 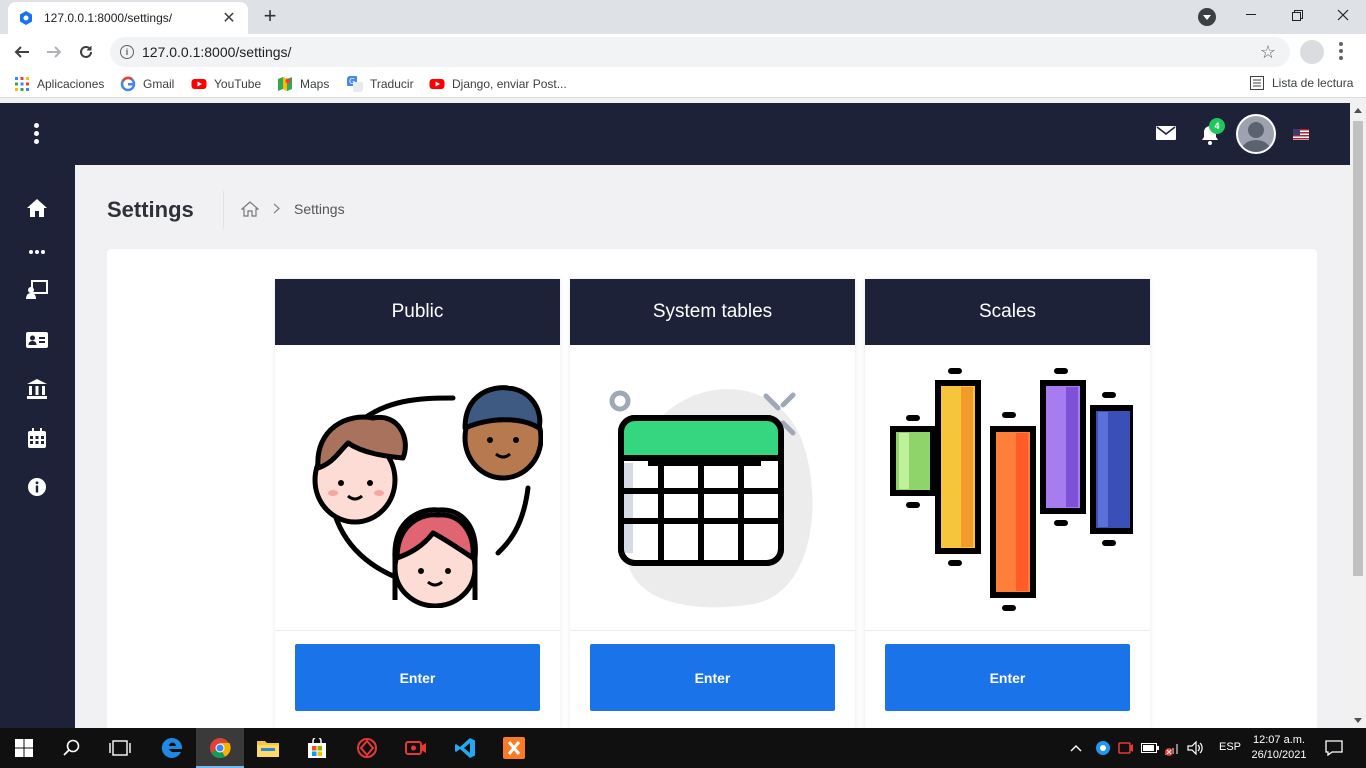 What do you see at coordinates (37, 340) in the screenshot?
I see `id-card-icon` at bounding box center [37, 340].